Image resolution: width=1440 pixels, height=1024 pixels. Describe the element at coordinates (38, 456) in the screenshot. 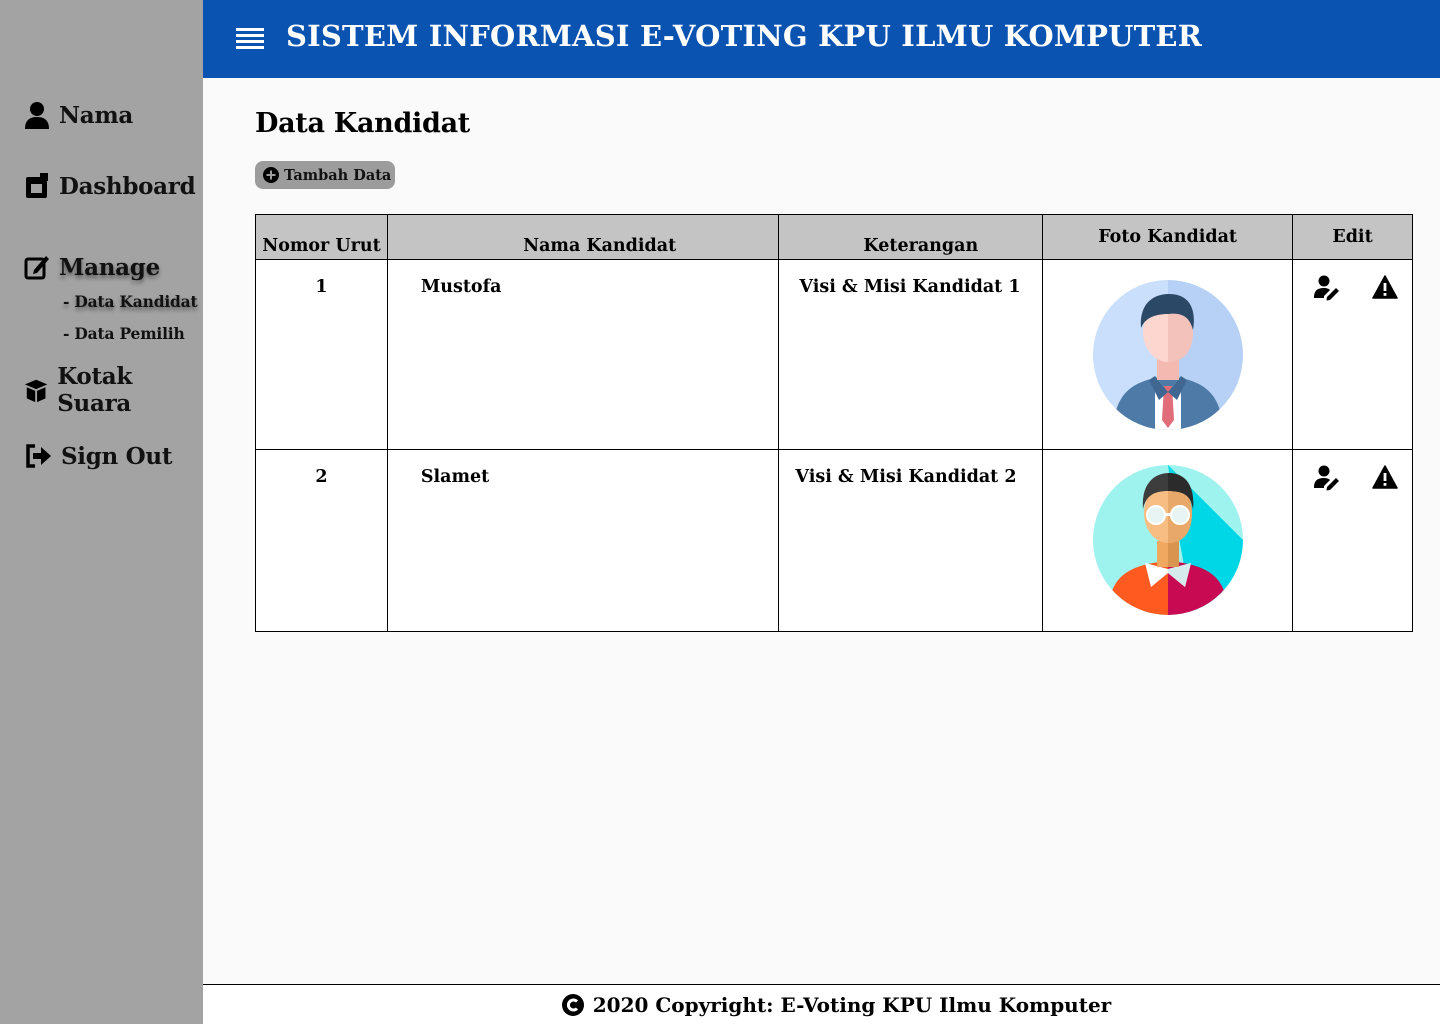

I see `sign-out-icon` at that location.